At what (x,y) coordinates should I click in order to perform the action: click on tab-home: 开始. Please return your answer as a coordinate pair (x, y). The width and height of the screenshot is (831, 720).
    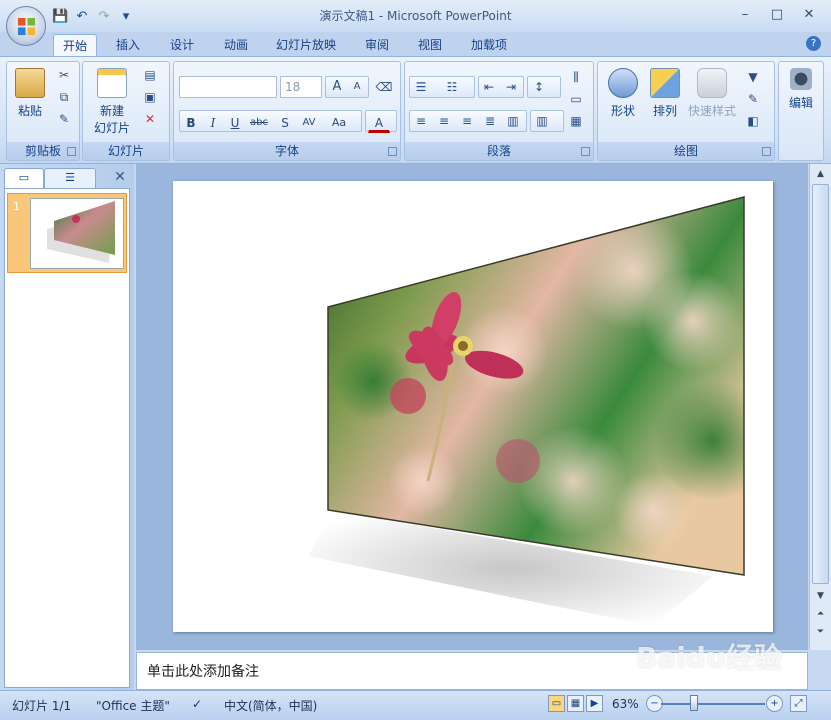
    Looking at the image, I should click on (75, 45).